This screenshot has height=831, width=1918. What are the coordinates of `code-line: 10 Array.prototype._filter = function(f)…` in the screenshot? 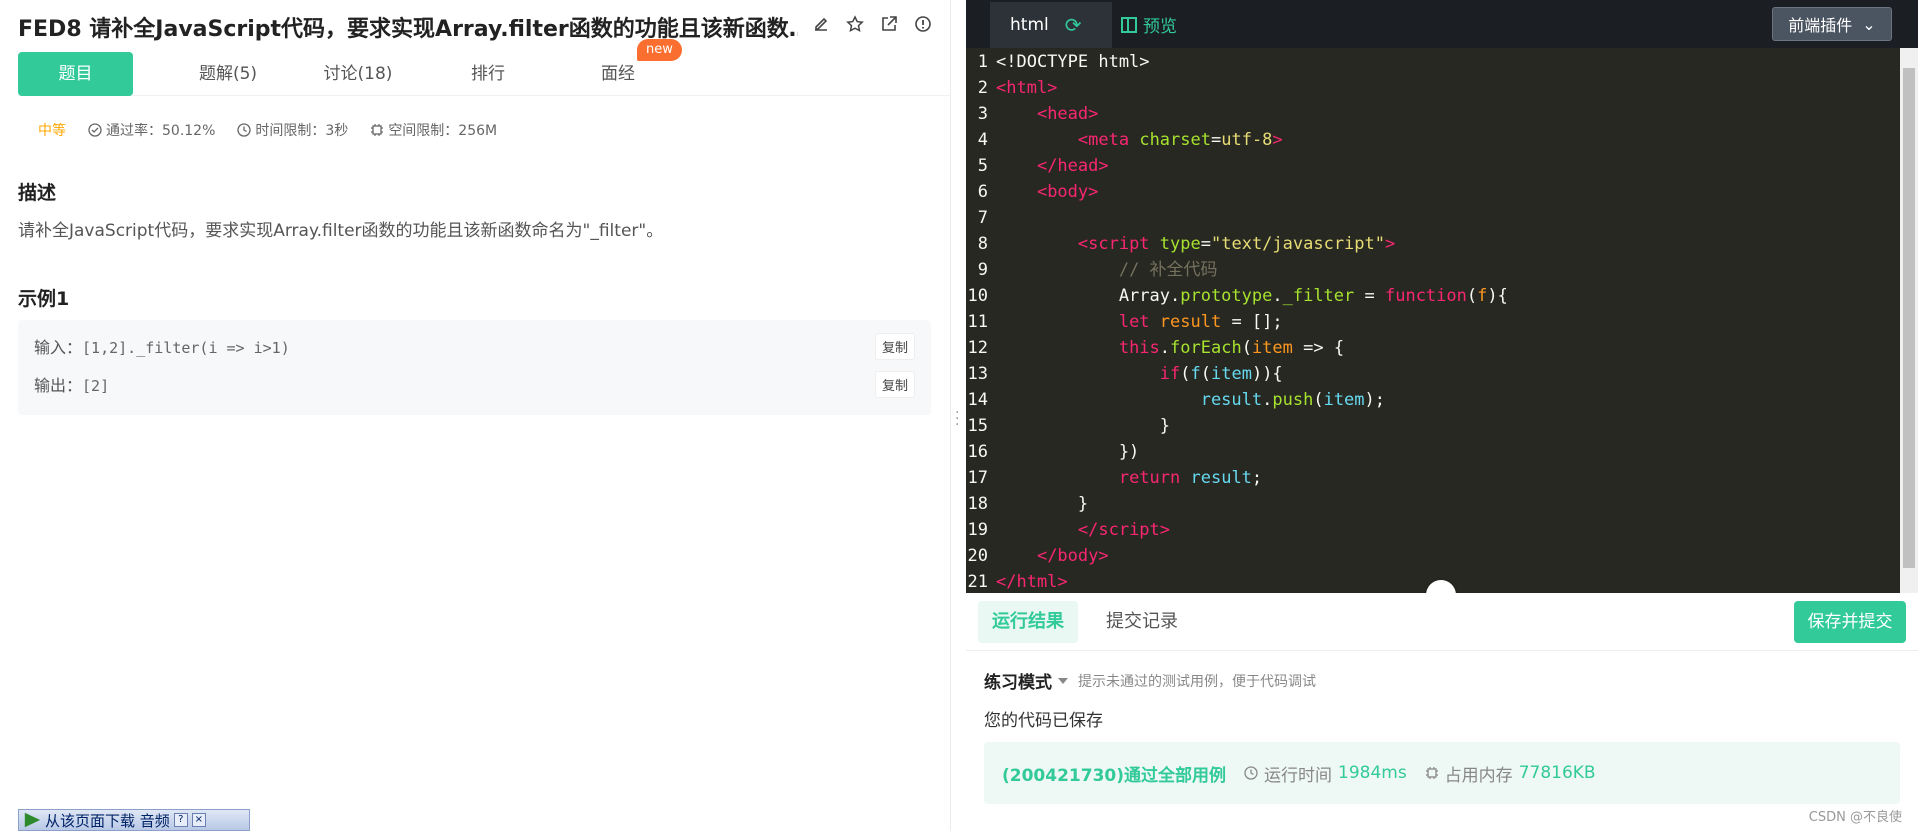 It's located at (1237, 296).